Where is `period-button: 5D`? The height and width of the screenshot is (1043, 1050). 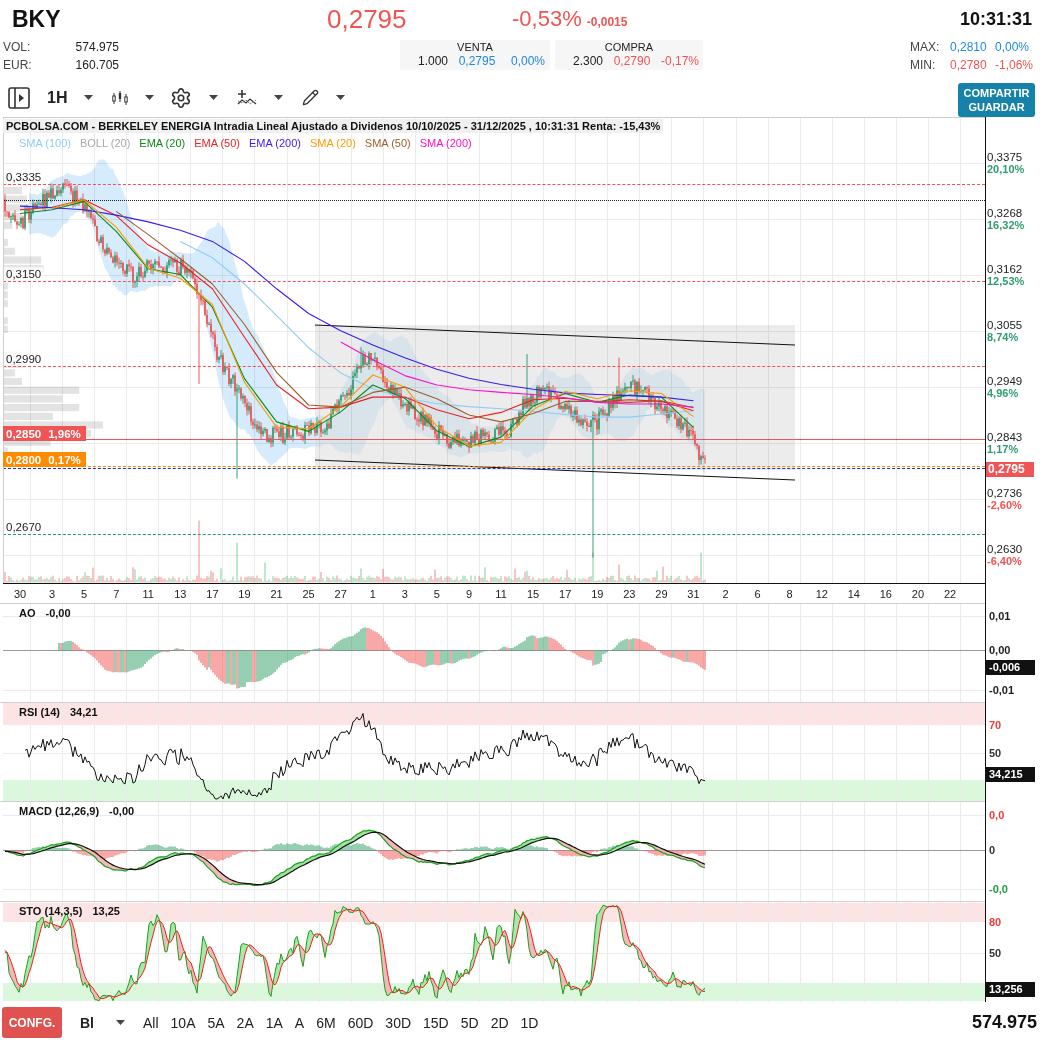 period-button: 5D is located at coordinates (469, 1022).